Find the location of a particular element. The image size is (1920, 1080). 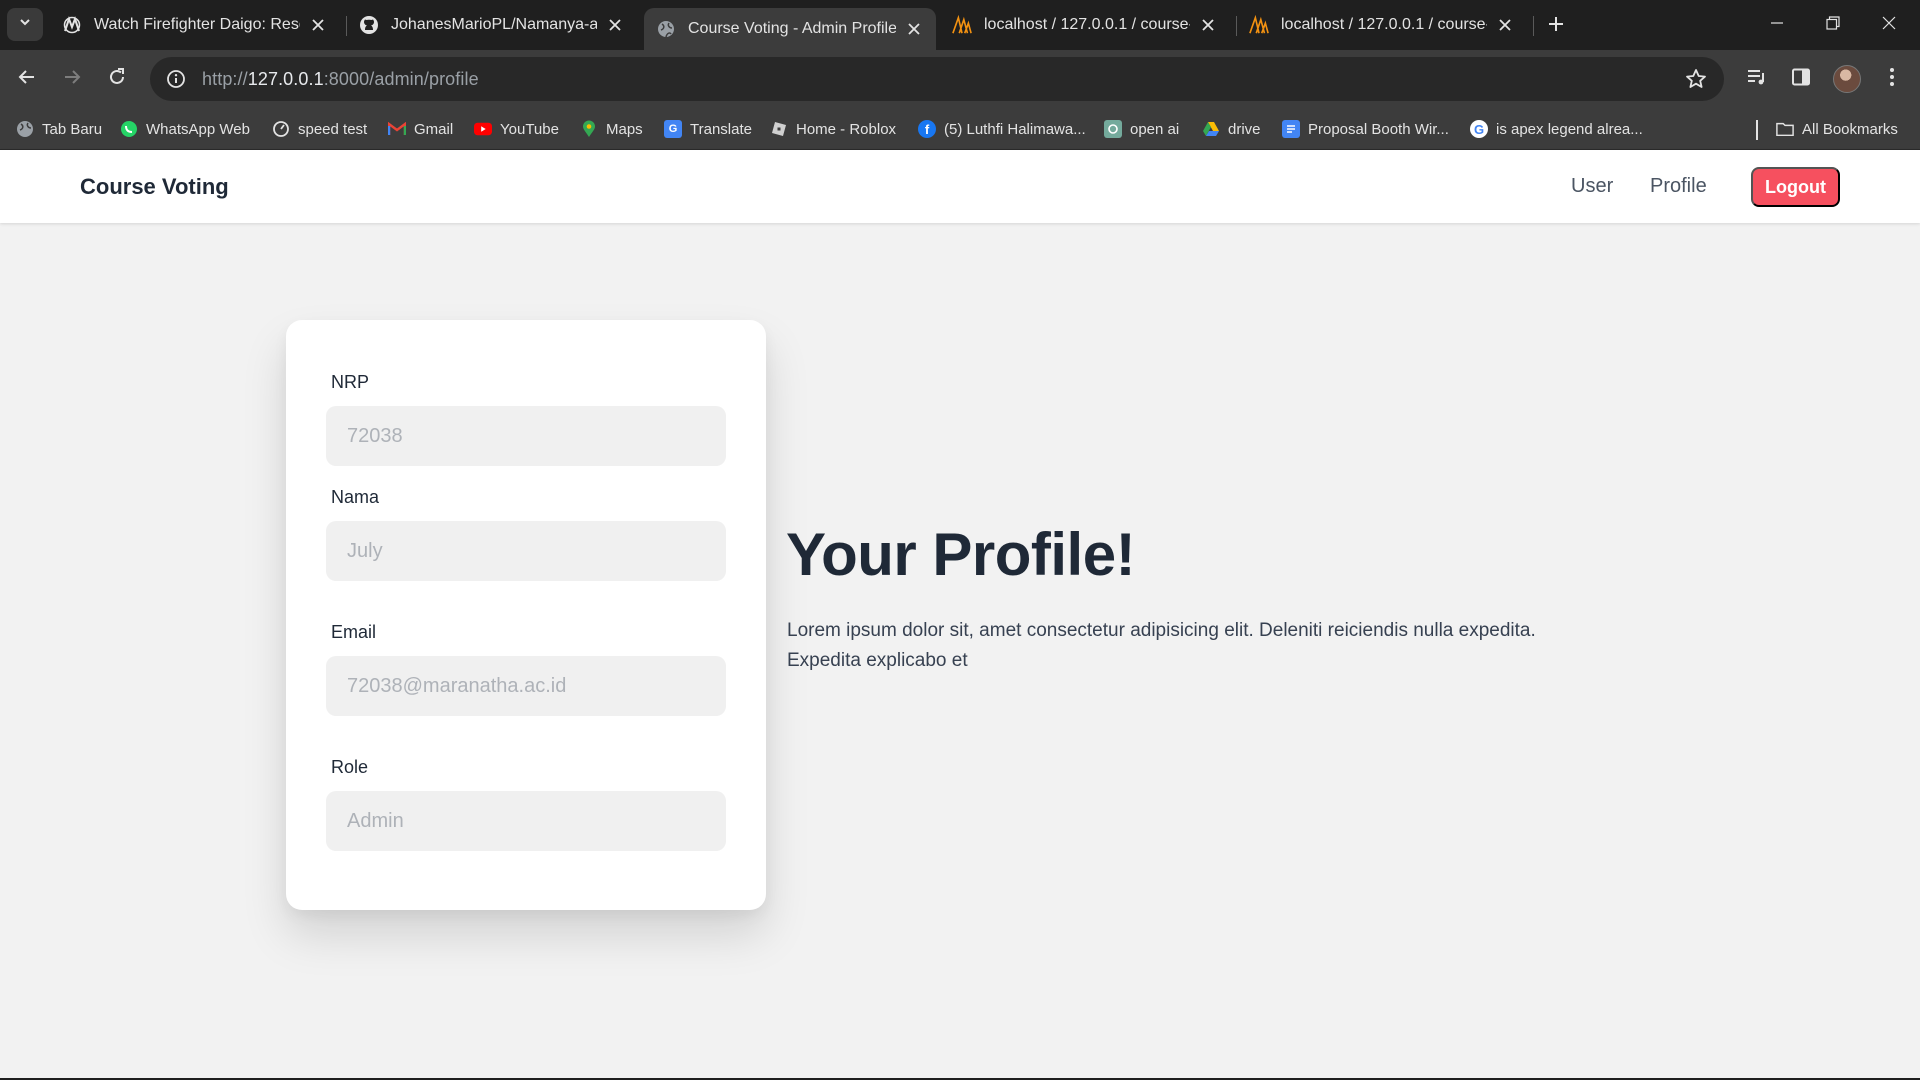

tab-title: Course Voting - Admin Profile is located at coordinates (792, 28).